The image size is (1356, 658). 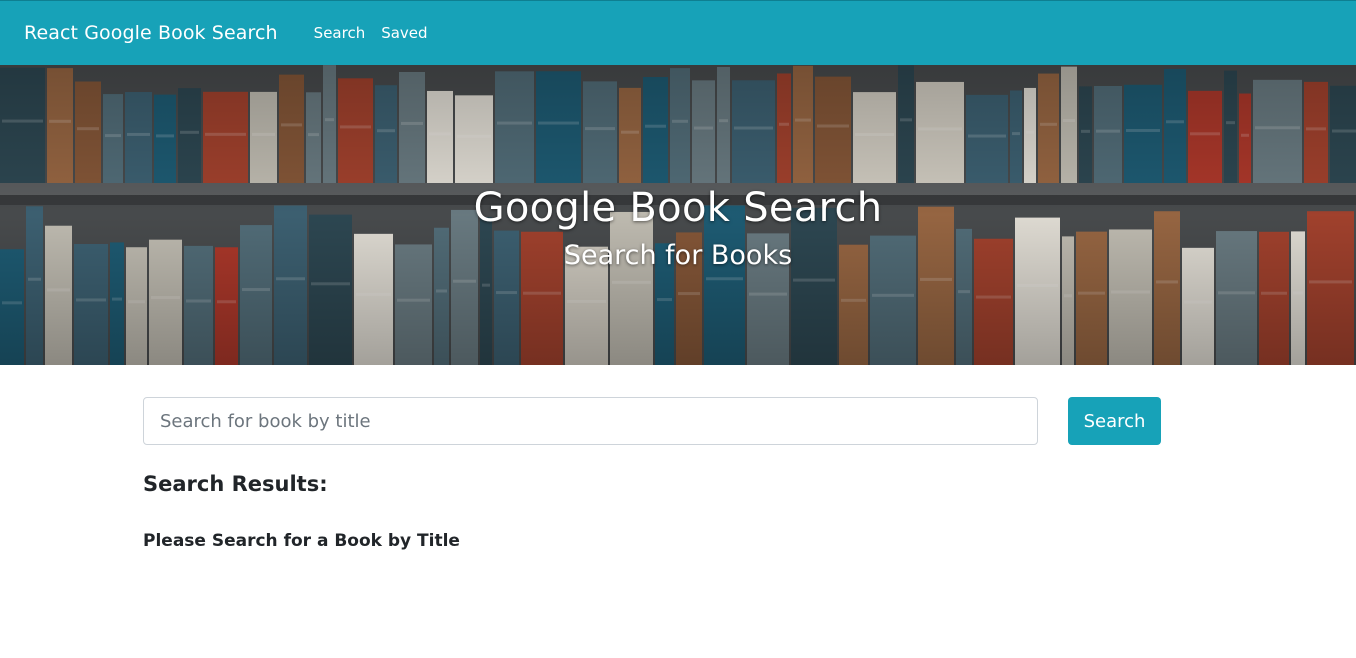 I want to click on results-empty-message: Please Search for a Book by Title, so click(x=301, y=541).